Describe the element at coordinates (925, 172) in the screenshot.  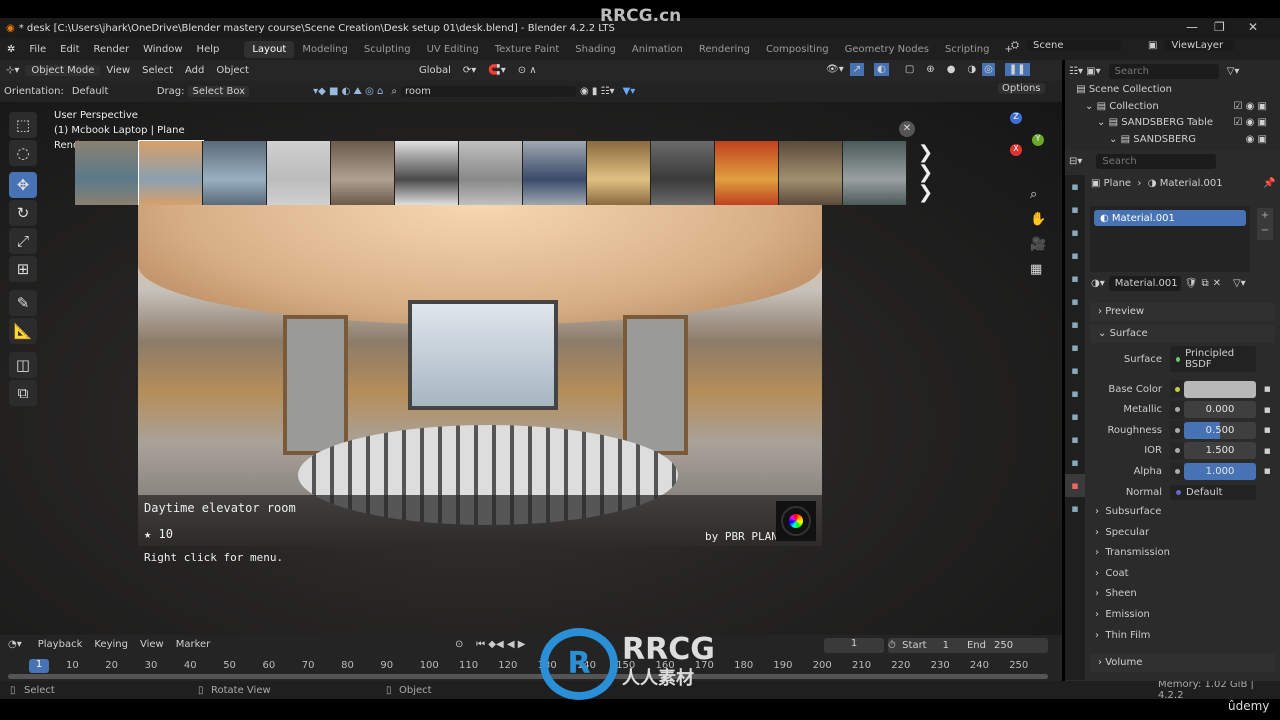
I see `next-page-arrow-2: ❯` at that location.